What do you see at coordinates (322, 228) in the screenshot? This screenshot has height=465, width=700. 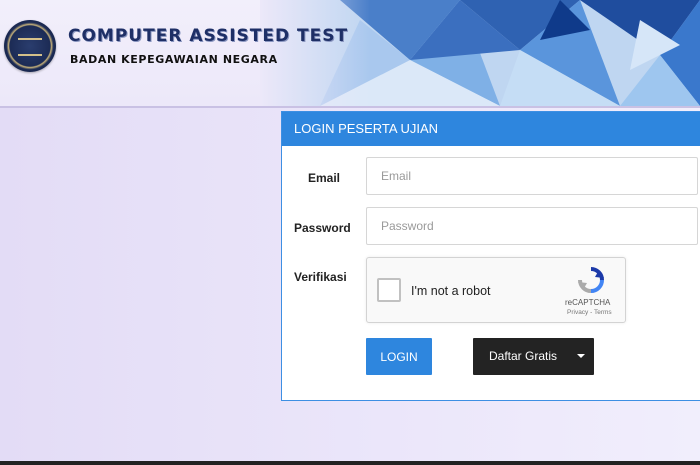 I see `password-label: Password` at bounding box center [322, 228].